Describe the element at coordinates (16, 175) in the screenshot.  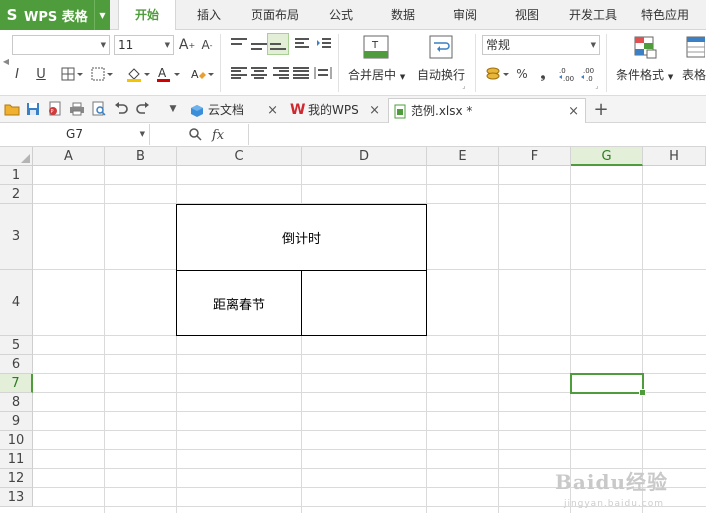
I see `row-header-1: 1` at that location.